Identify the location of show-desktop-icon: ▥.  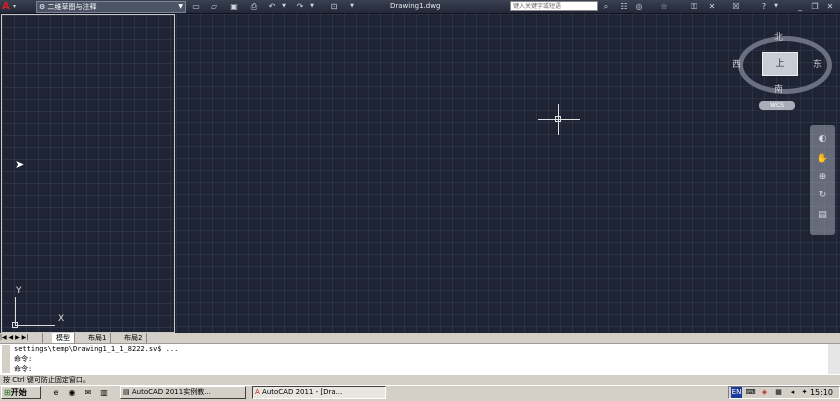
(104, 392).